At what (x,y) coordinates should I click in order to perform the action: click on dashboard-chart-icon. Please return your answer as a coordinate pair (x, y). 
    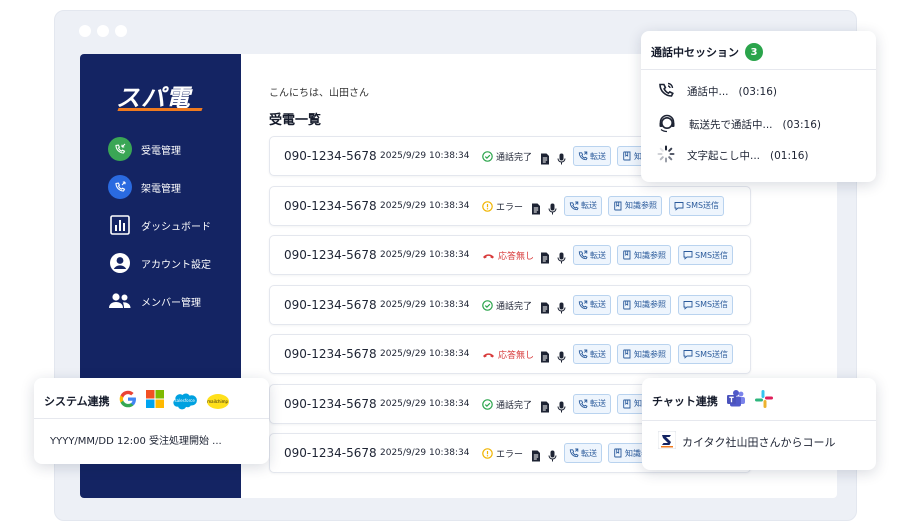
    Looking at the image, I should click on (120, 225).